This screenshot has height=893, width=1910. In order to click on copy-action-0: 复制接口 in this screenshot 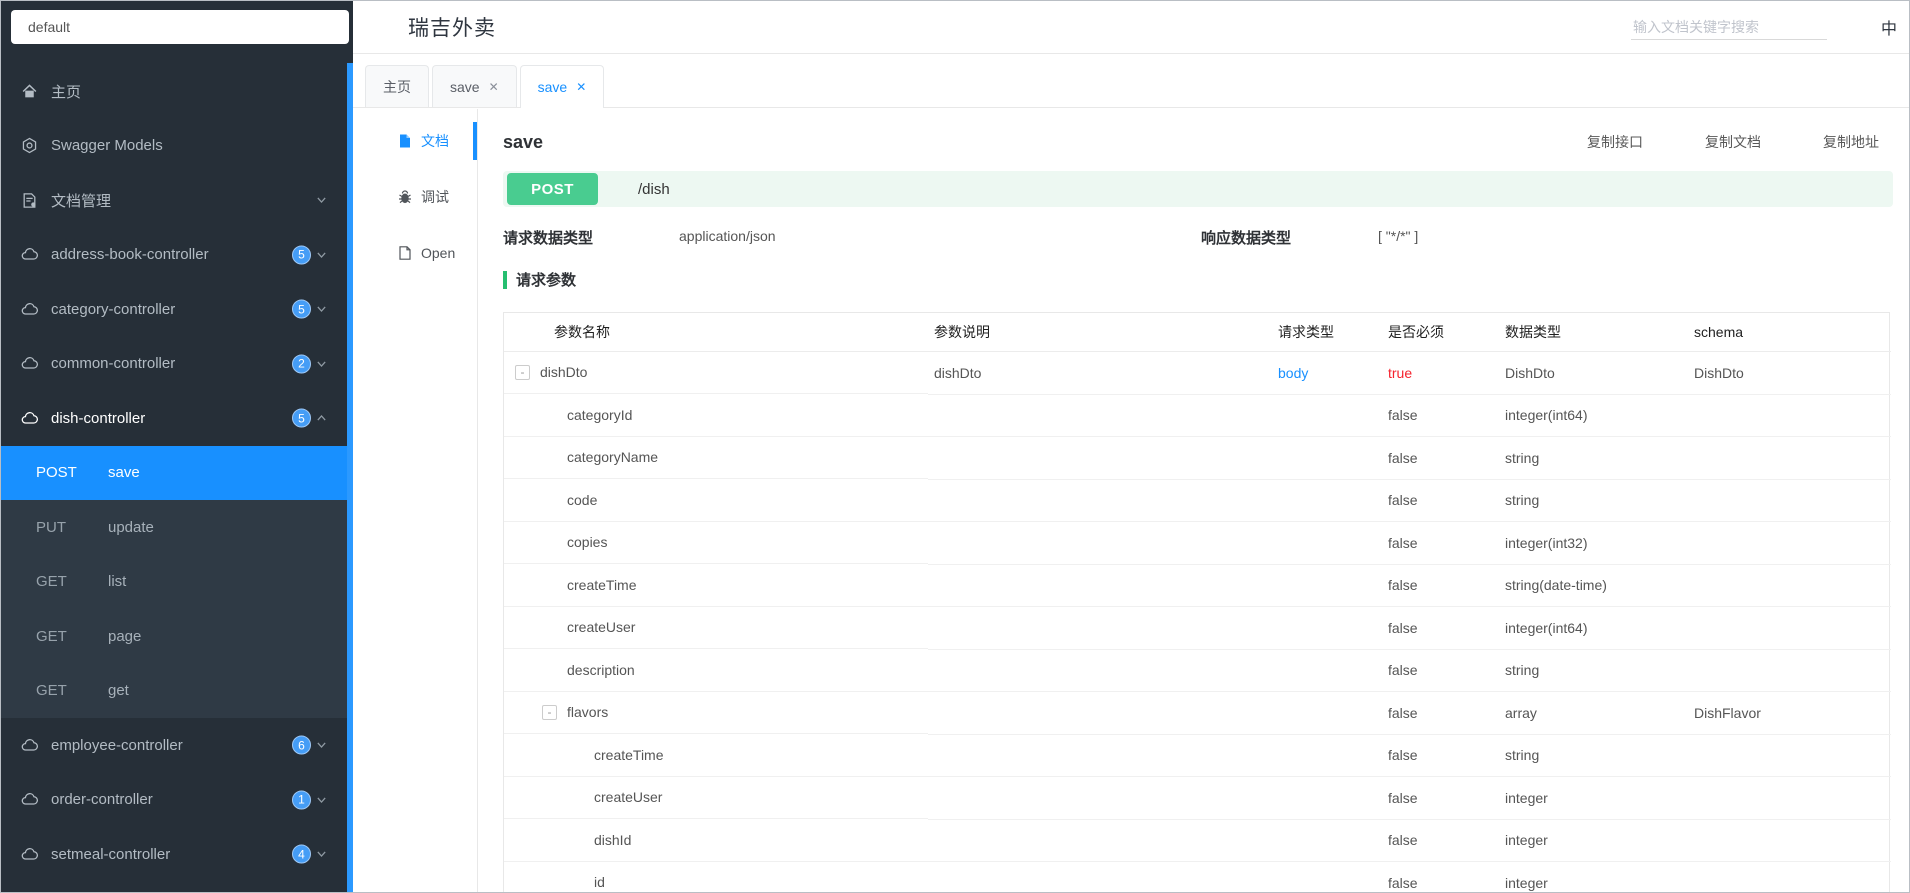, I will do `click(1615, 142)`.